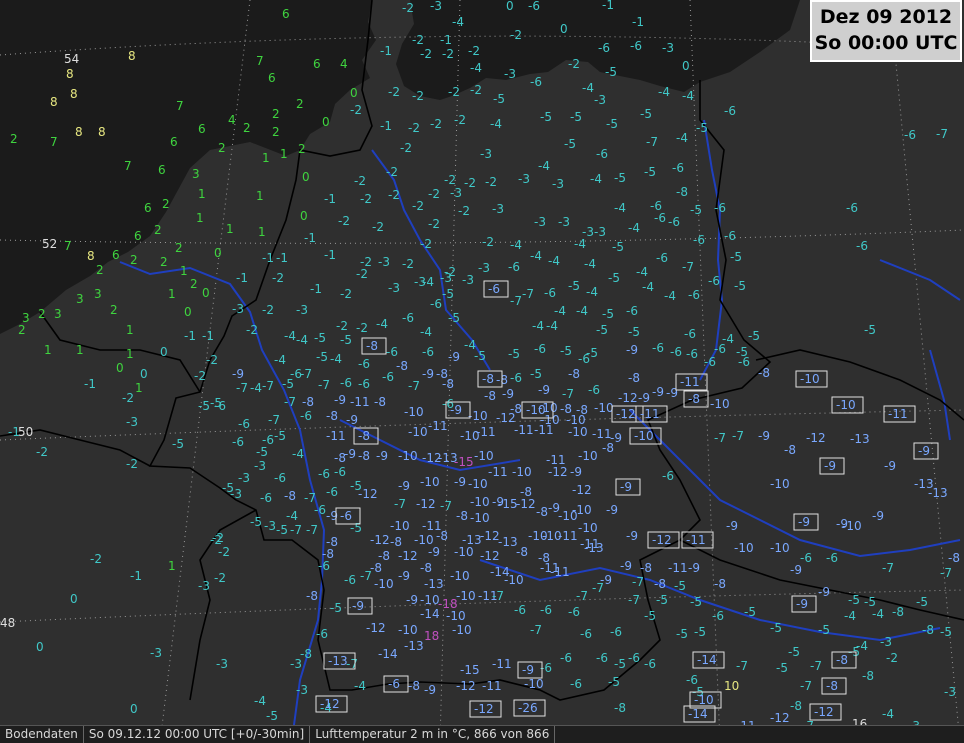  I want to click on temperature-observation: 3, so click(80, 299).